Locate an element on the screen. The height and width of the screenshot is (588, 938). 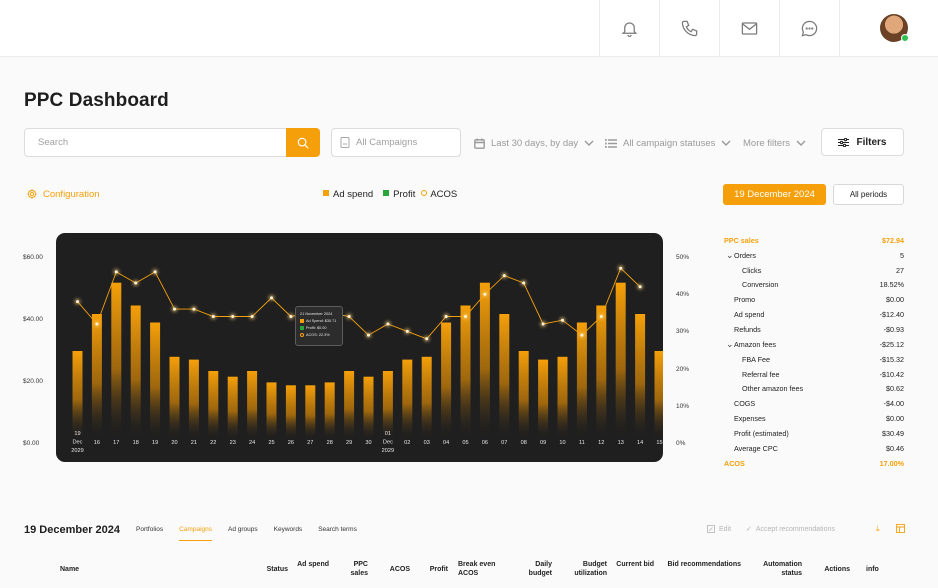
filters-button: Filters is located at coordinates (862, 142).